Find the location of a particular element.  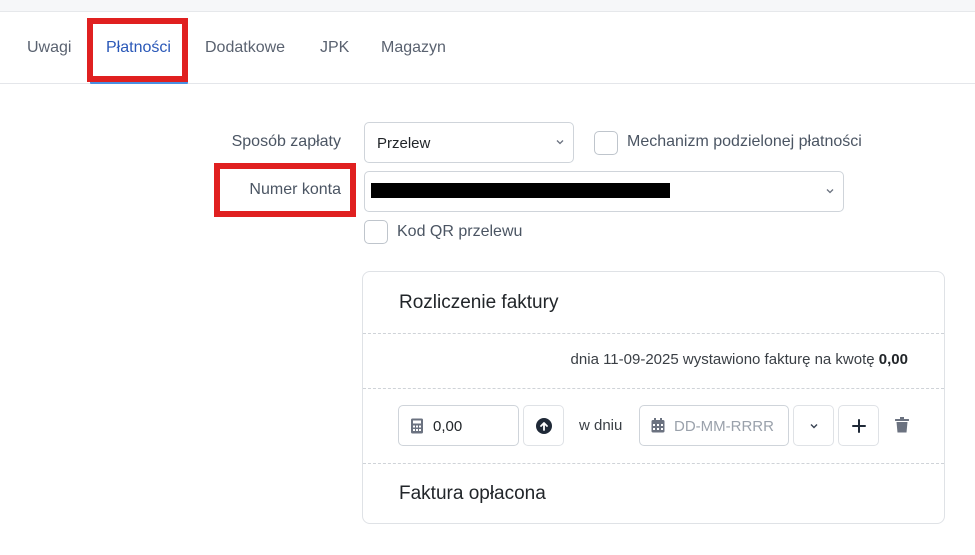

split-payment-label: Mechanizm podzielonej płatności is located at coordinates (744, 141).